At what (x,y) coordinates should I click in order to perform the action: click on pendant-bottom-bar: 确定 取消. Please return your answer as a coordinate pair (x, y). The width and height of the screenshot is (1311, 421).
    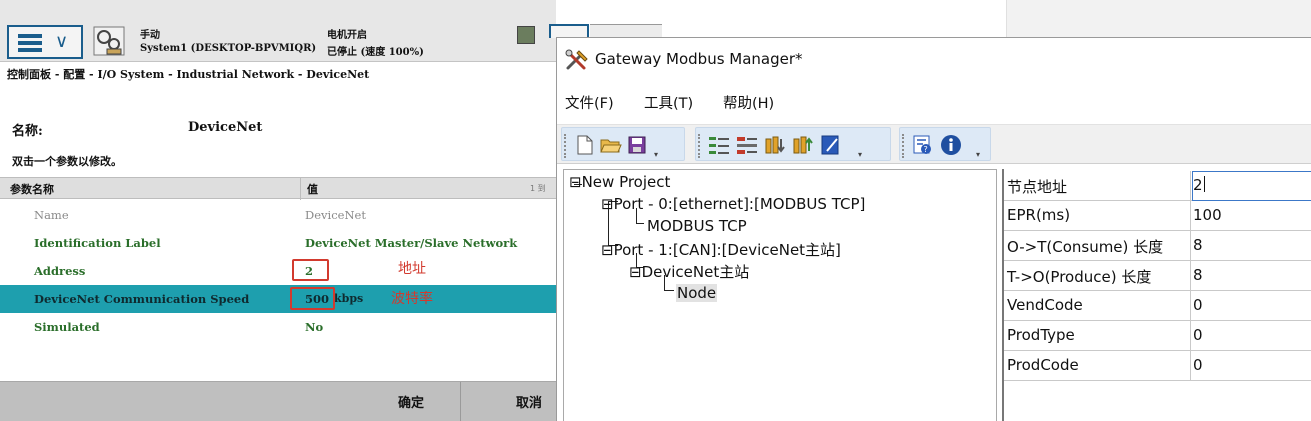
    Looking at the image, I should click on (278, 401).